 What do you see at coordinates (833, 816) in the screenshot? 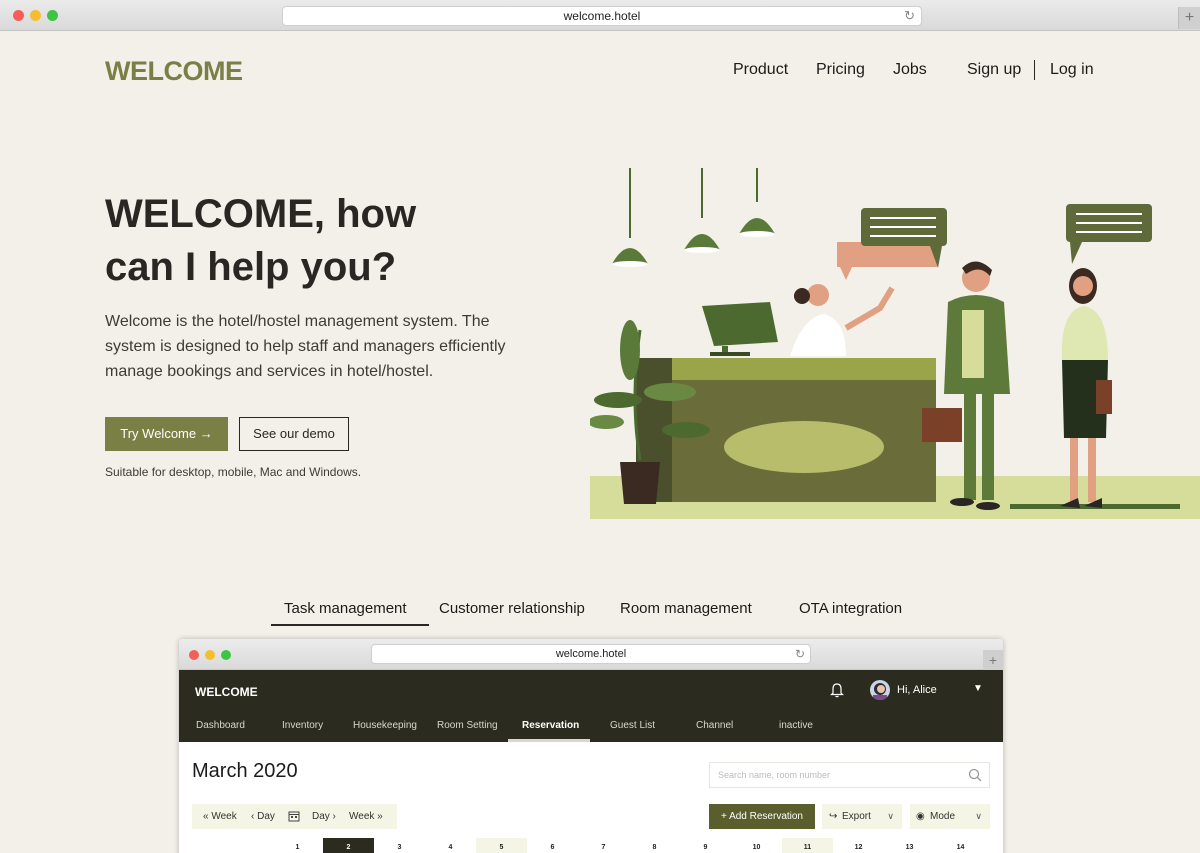
I see `share-icon: ↪` at bounding box center [833, 816].